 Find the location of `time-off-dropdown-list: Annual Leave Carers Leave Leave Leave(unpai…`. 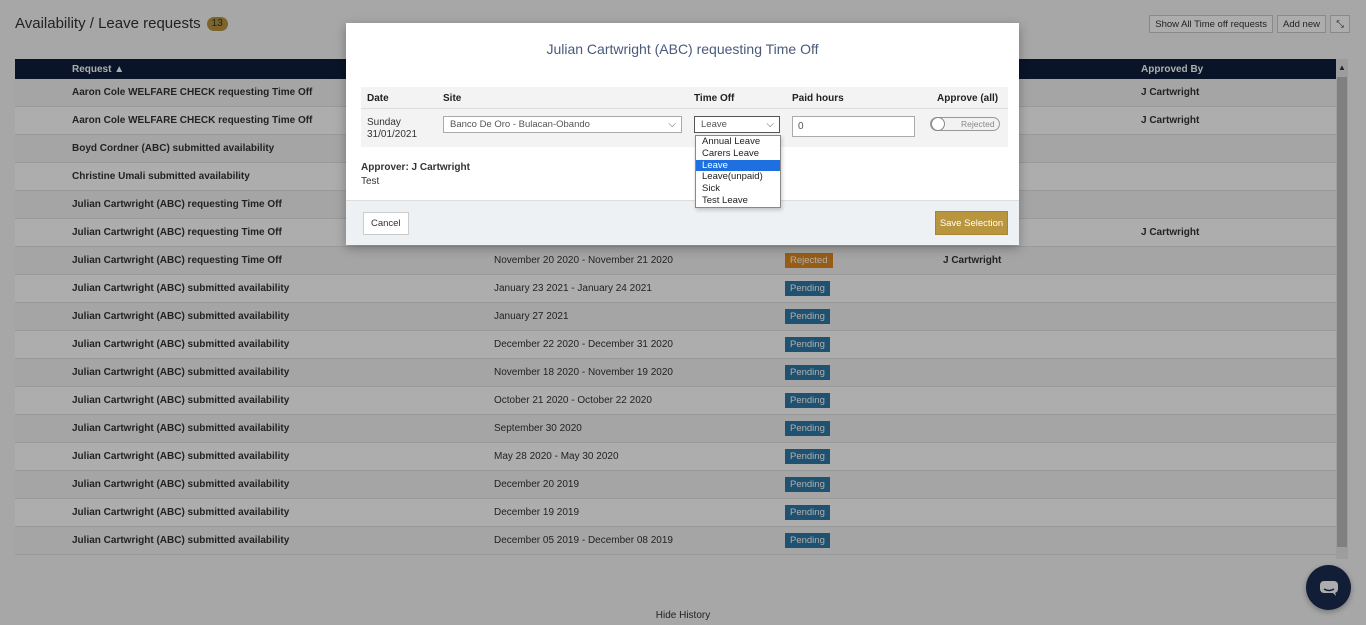

time-off-dropdown-list: Annual Leave Carers Leave Leave Leave(unpai… is located at coordinates (738, 171).